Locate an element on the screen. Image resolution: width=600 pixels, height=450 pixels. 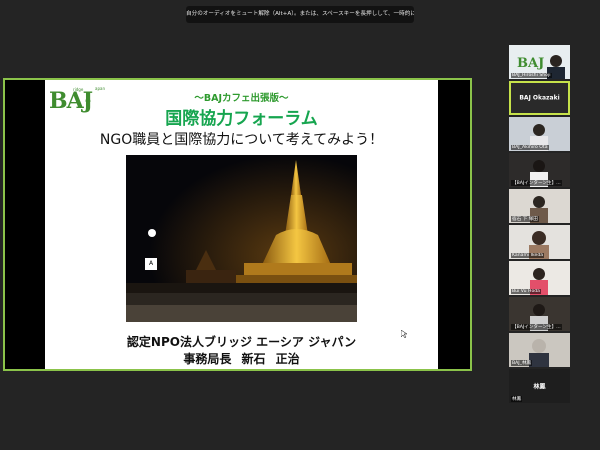
slide-subtitle: ～BAJカフェ出張版～ is located at coordinates (241, 98).